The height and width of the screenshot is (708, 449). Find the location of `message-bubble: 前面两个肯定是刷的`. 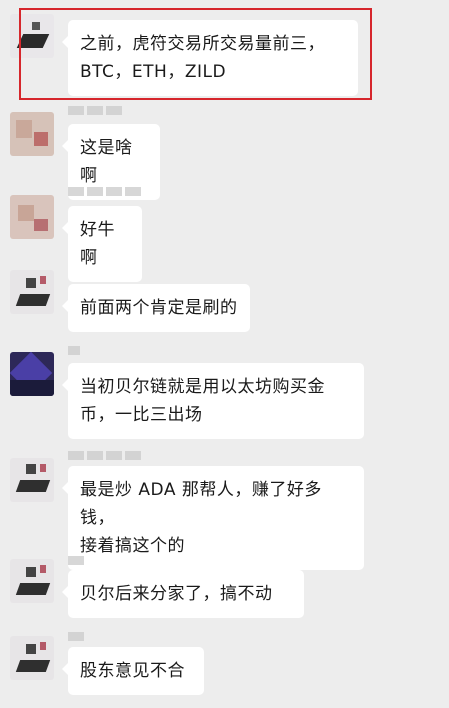

message-bubble: 前面两个肯定是刷的 is located at coordinates (156, 308).